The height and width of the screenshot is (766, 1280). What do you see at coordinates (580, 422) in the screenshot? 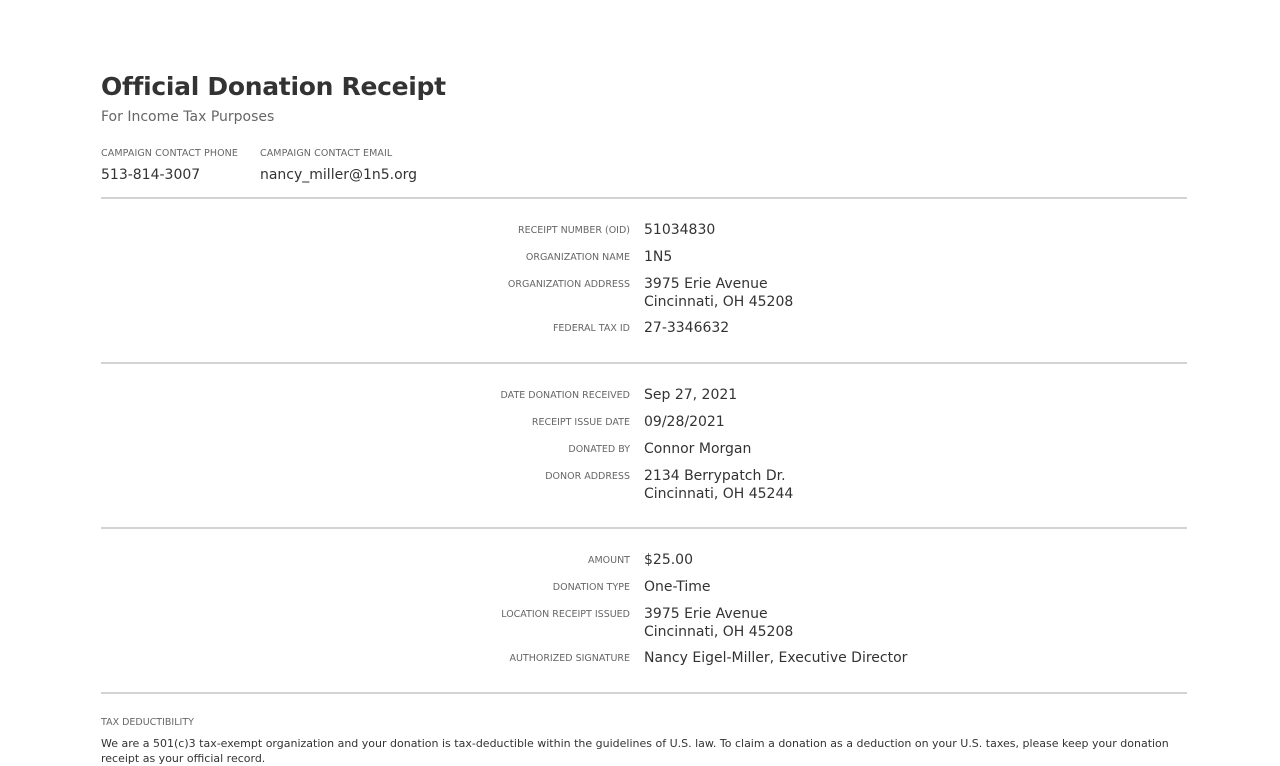
I see `issue-date-label: RECEIPT ISSUE DATE` at bounding box center [580, 422].